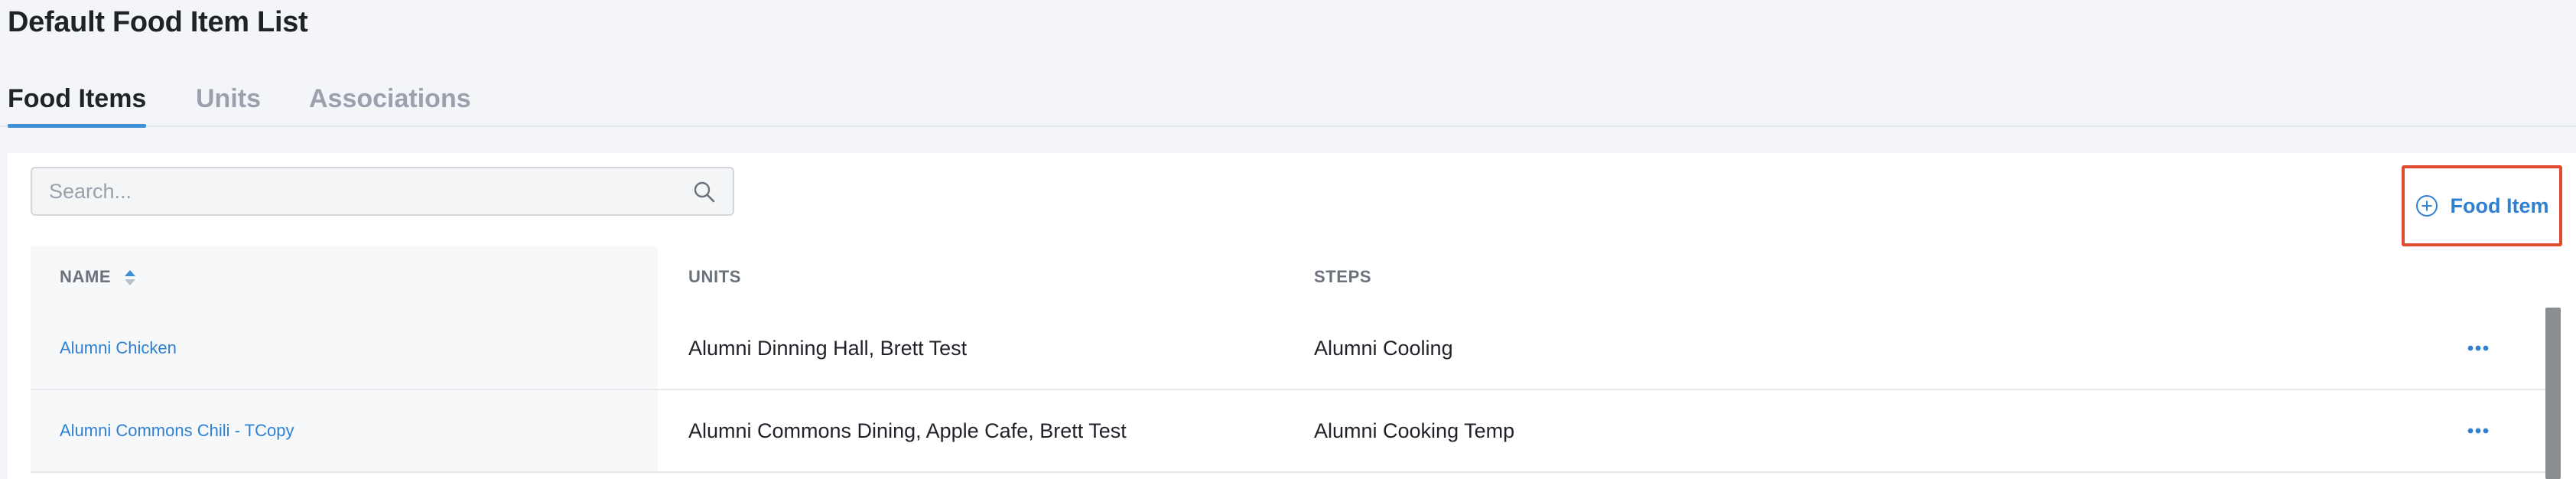 This screenshot has width=2576, height=479. What do you see at coordinates (2553, 394) in the screenshot?
I see `table-scrollbar` at bounding box center [2553, 394].